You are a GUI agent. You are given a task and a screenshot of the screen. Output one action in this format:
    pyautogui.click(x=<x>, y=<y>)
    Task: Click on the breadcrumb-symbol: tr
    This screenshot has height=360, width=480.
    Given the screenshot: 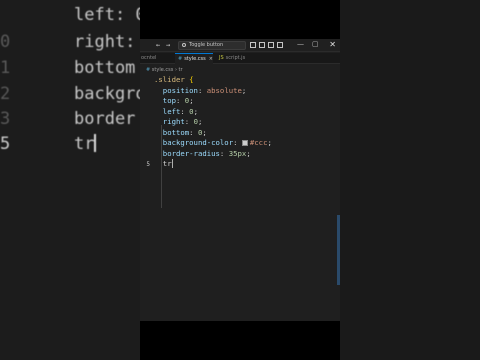 What is the action you would take?
    pyautogui.click(x=181, y=70)
    